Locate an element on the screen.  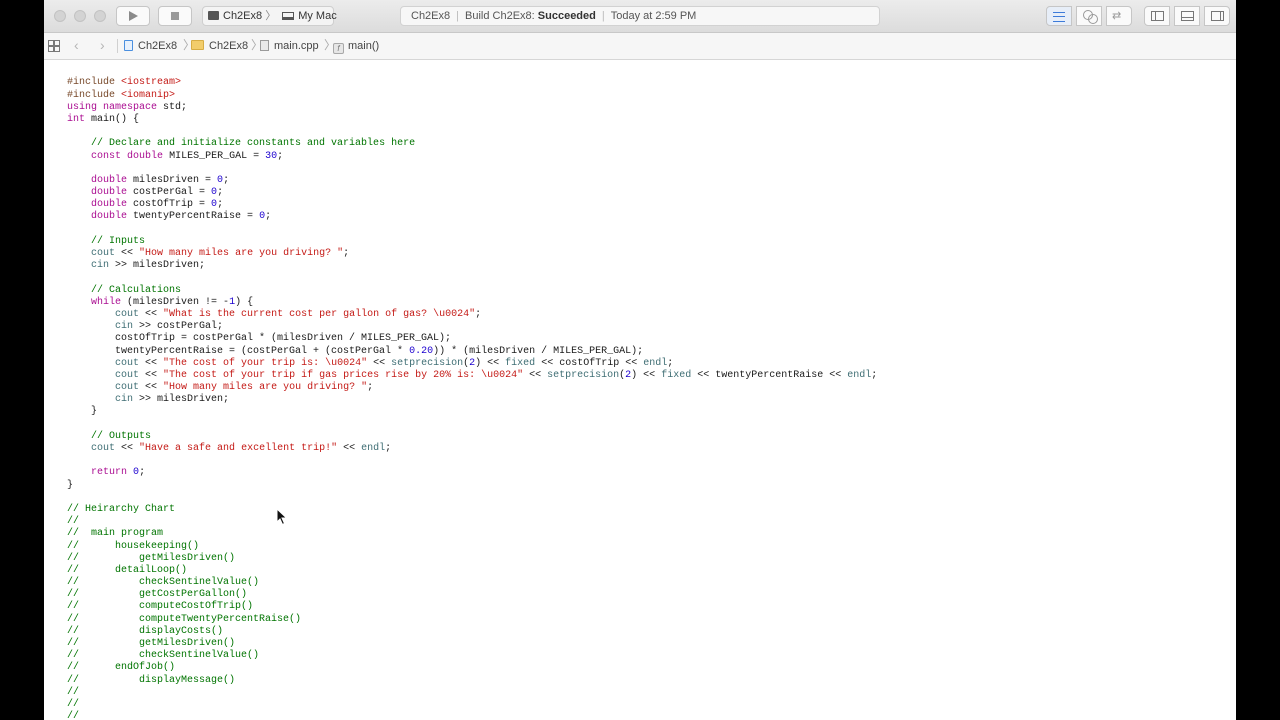
breadcrumb-file: main.cpp is located at coordinates (289, 46).